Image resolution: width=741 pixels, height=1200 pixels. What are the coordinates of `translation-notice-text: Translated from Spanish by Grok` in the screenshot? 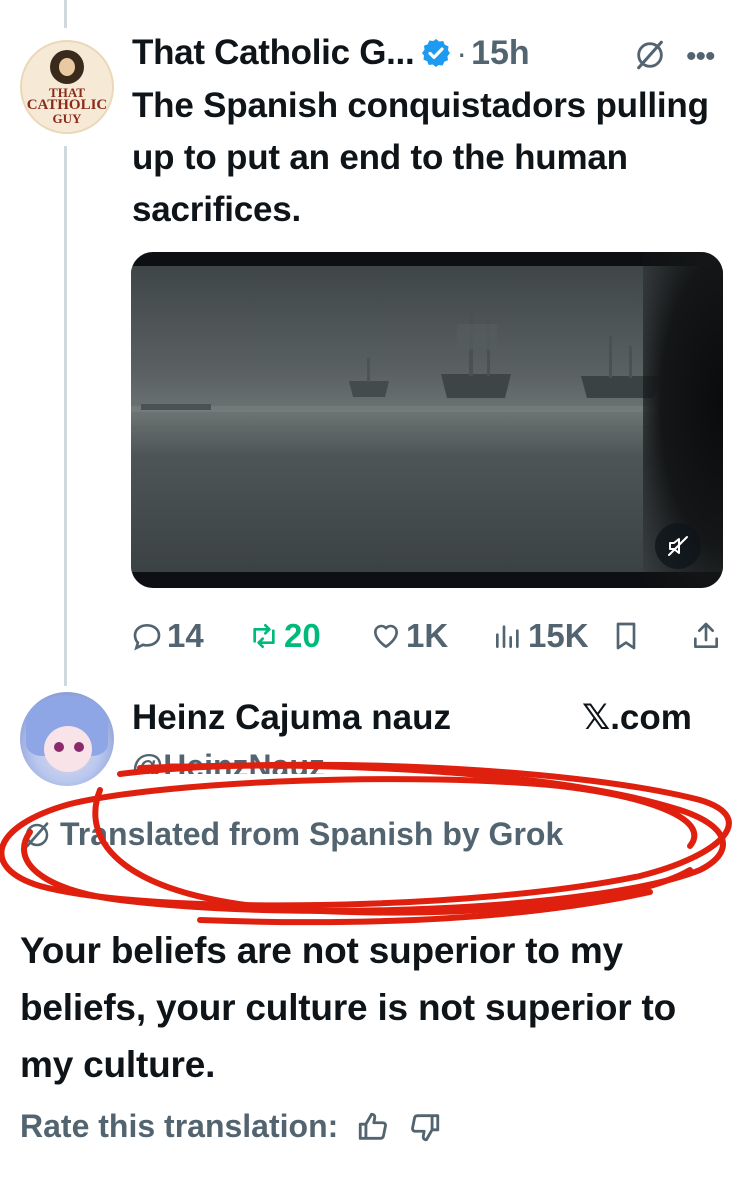 It's located at (312, 834).